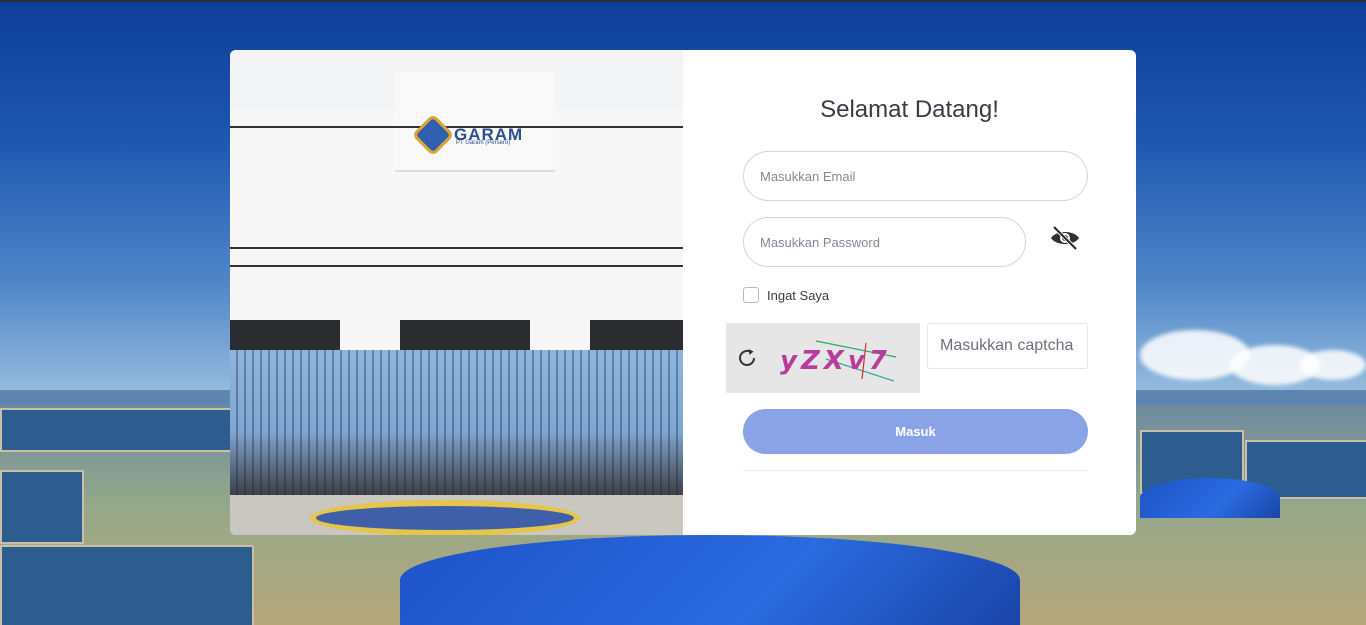 This screenshot has width=1366, height=625. I want to click on remember-label: Ingat Saya, so click(798, 295).